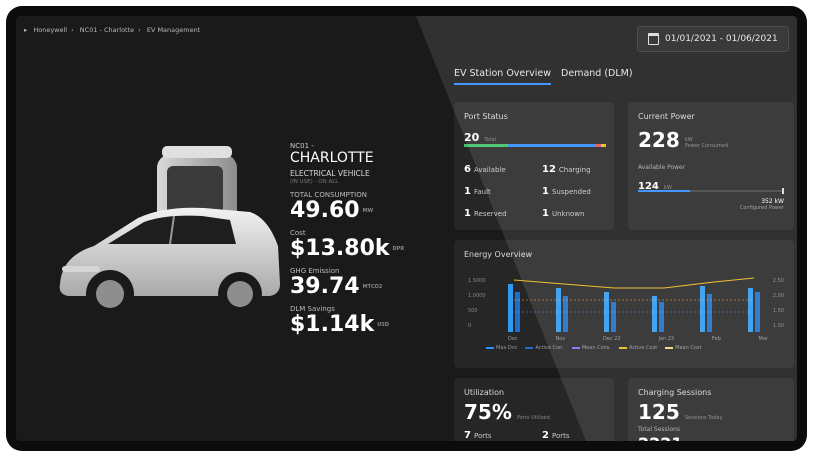  I want to click on ev-car-illustration, so click(169, 232).